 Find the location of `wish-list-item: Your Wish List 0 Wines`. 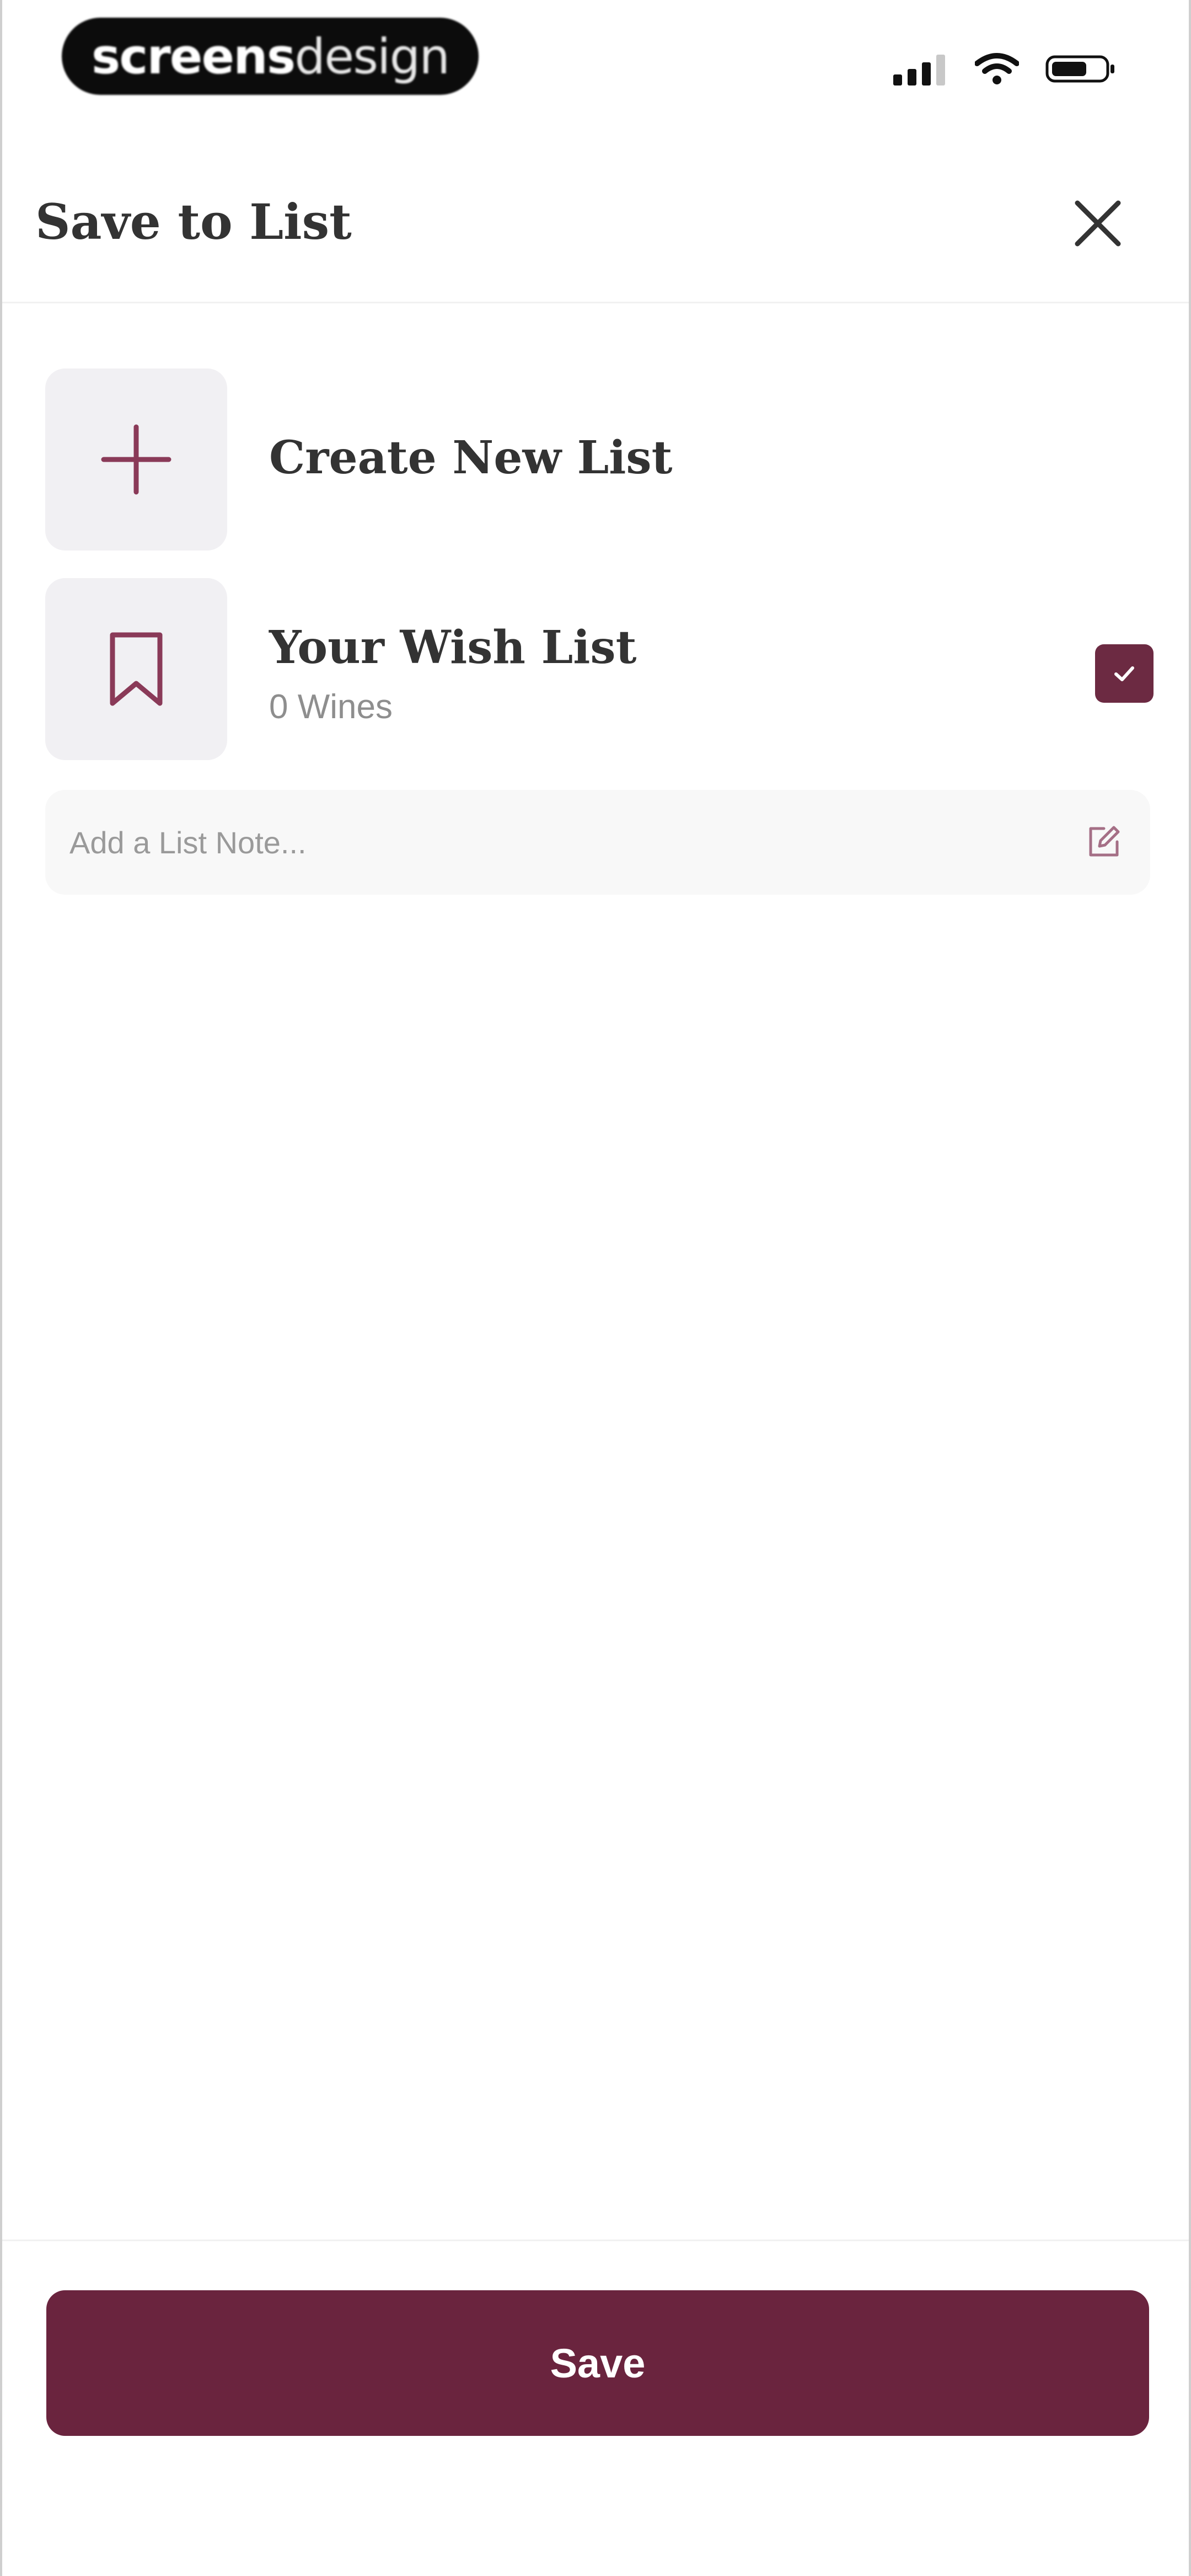

wish-list-item: Your Wish List 0 Wines is located at coordinates (600, 669).